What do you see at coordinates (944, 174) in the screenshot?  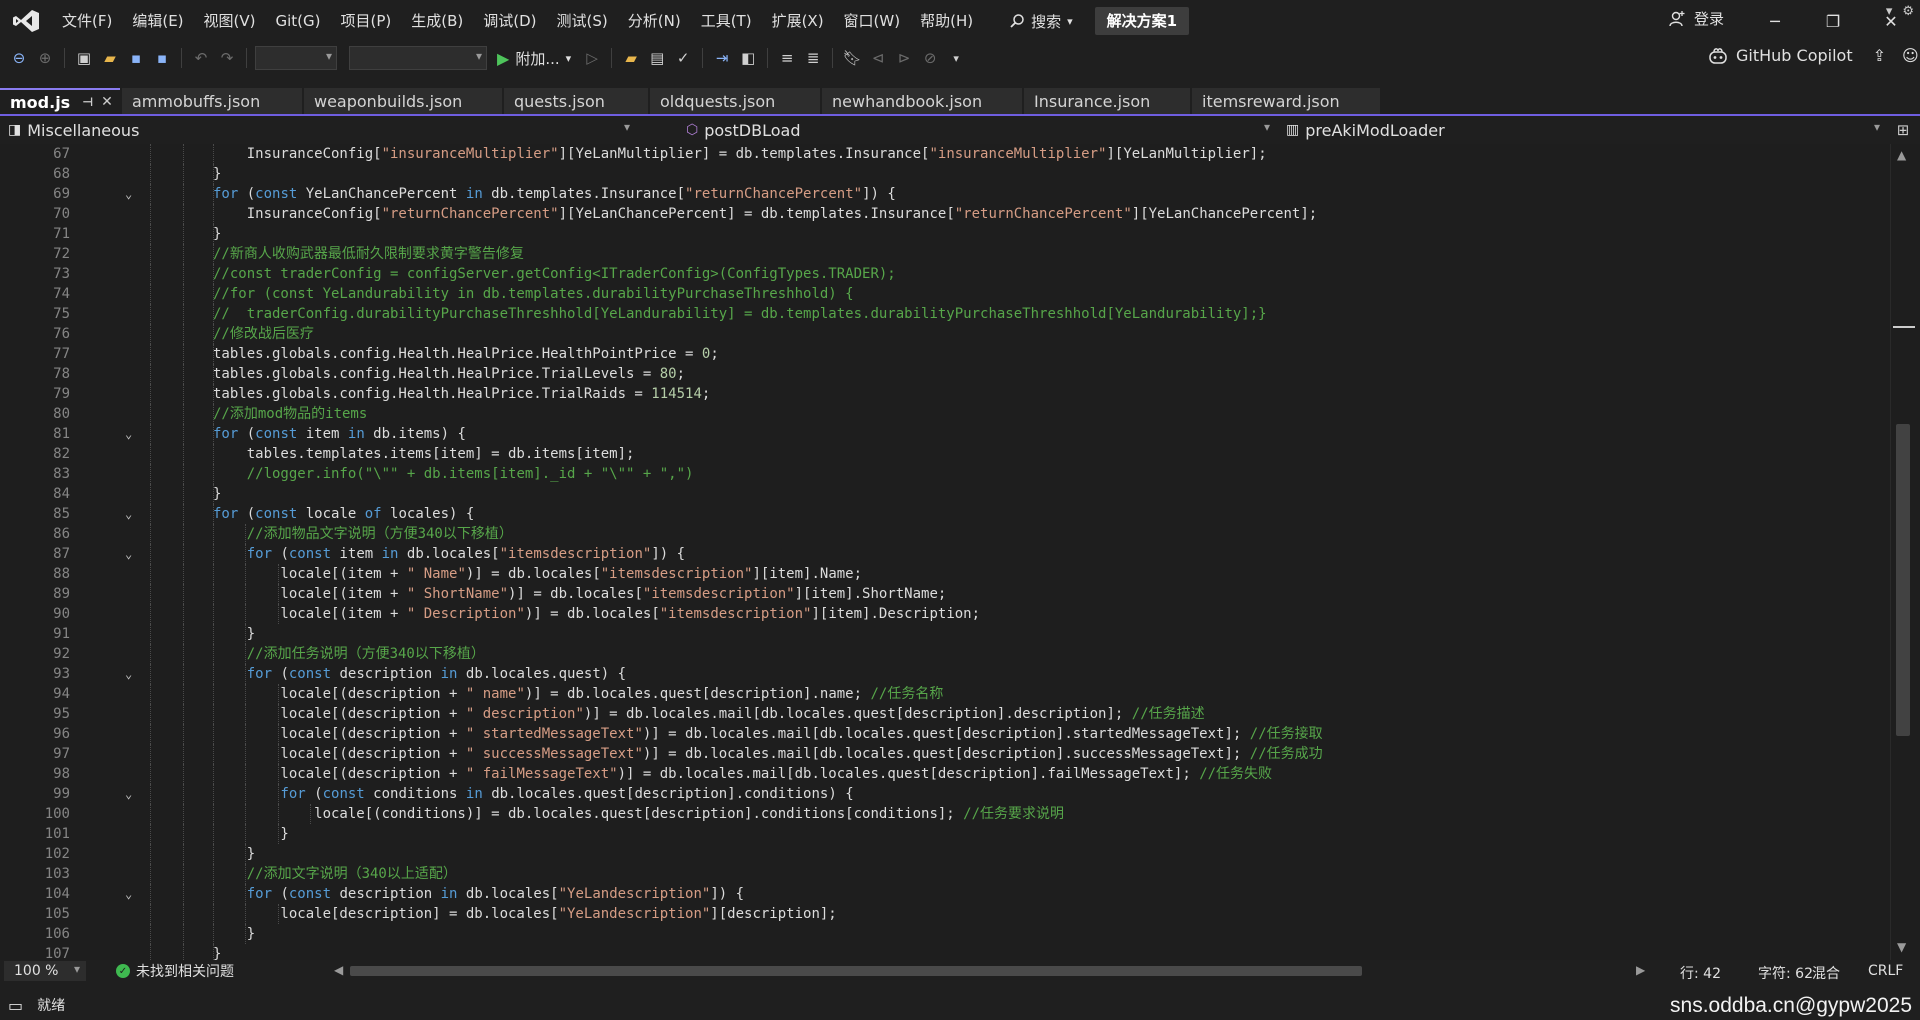 I see `code-line: 68}` at bounding box center [944, 174].